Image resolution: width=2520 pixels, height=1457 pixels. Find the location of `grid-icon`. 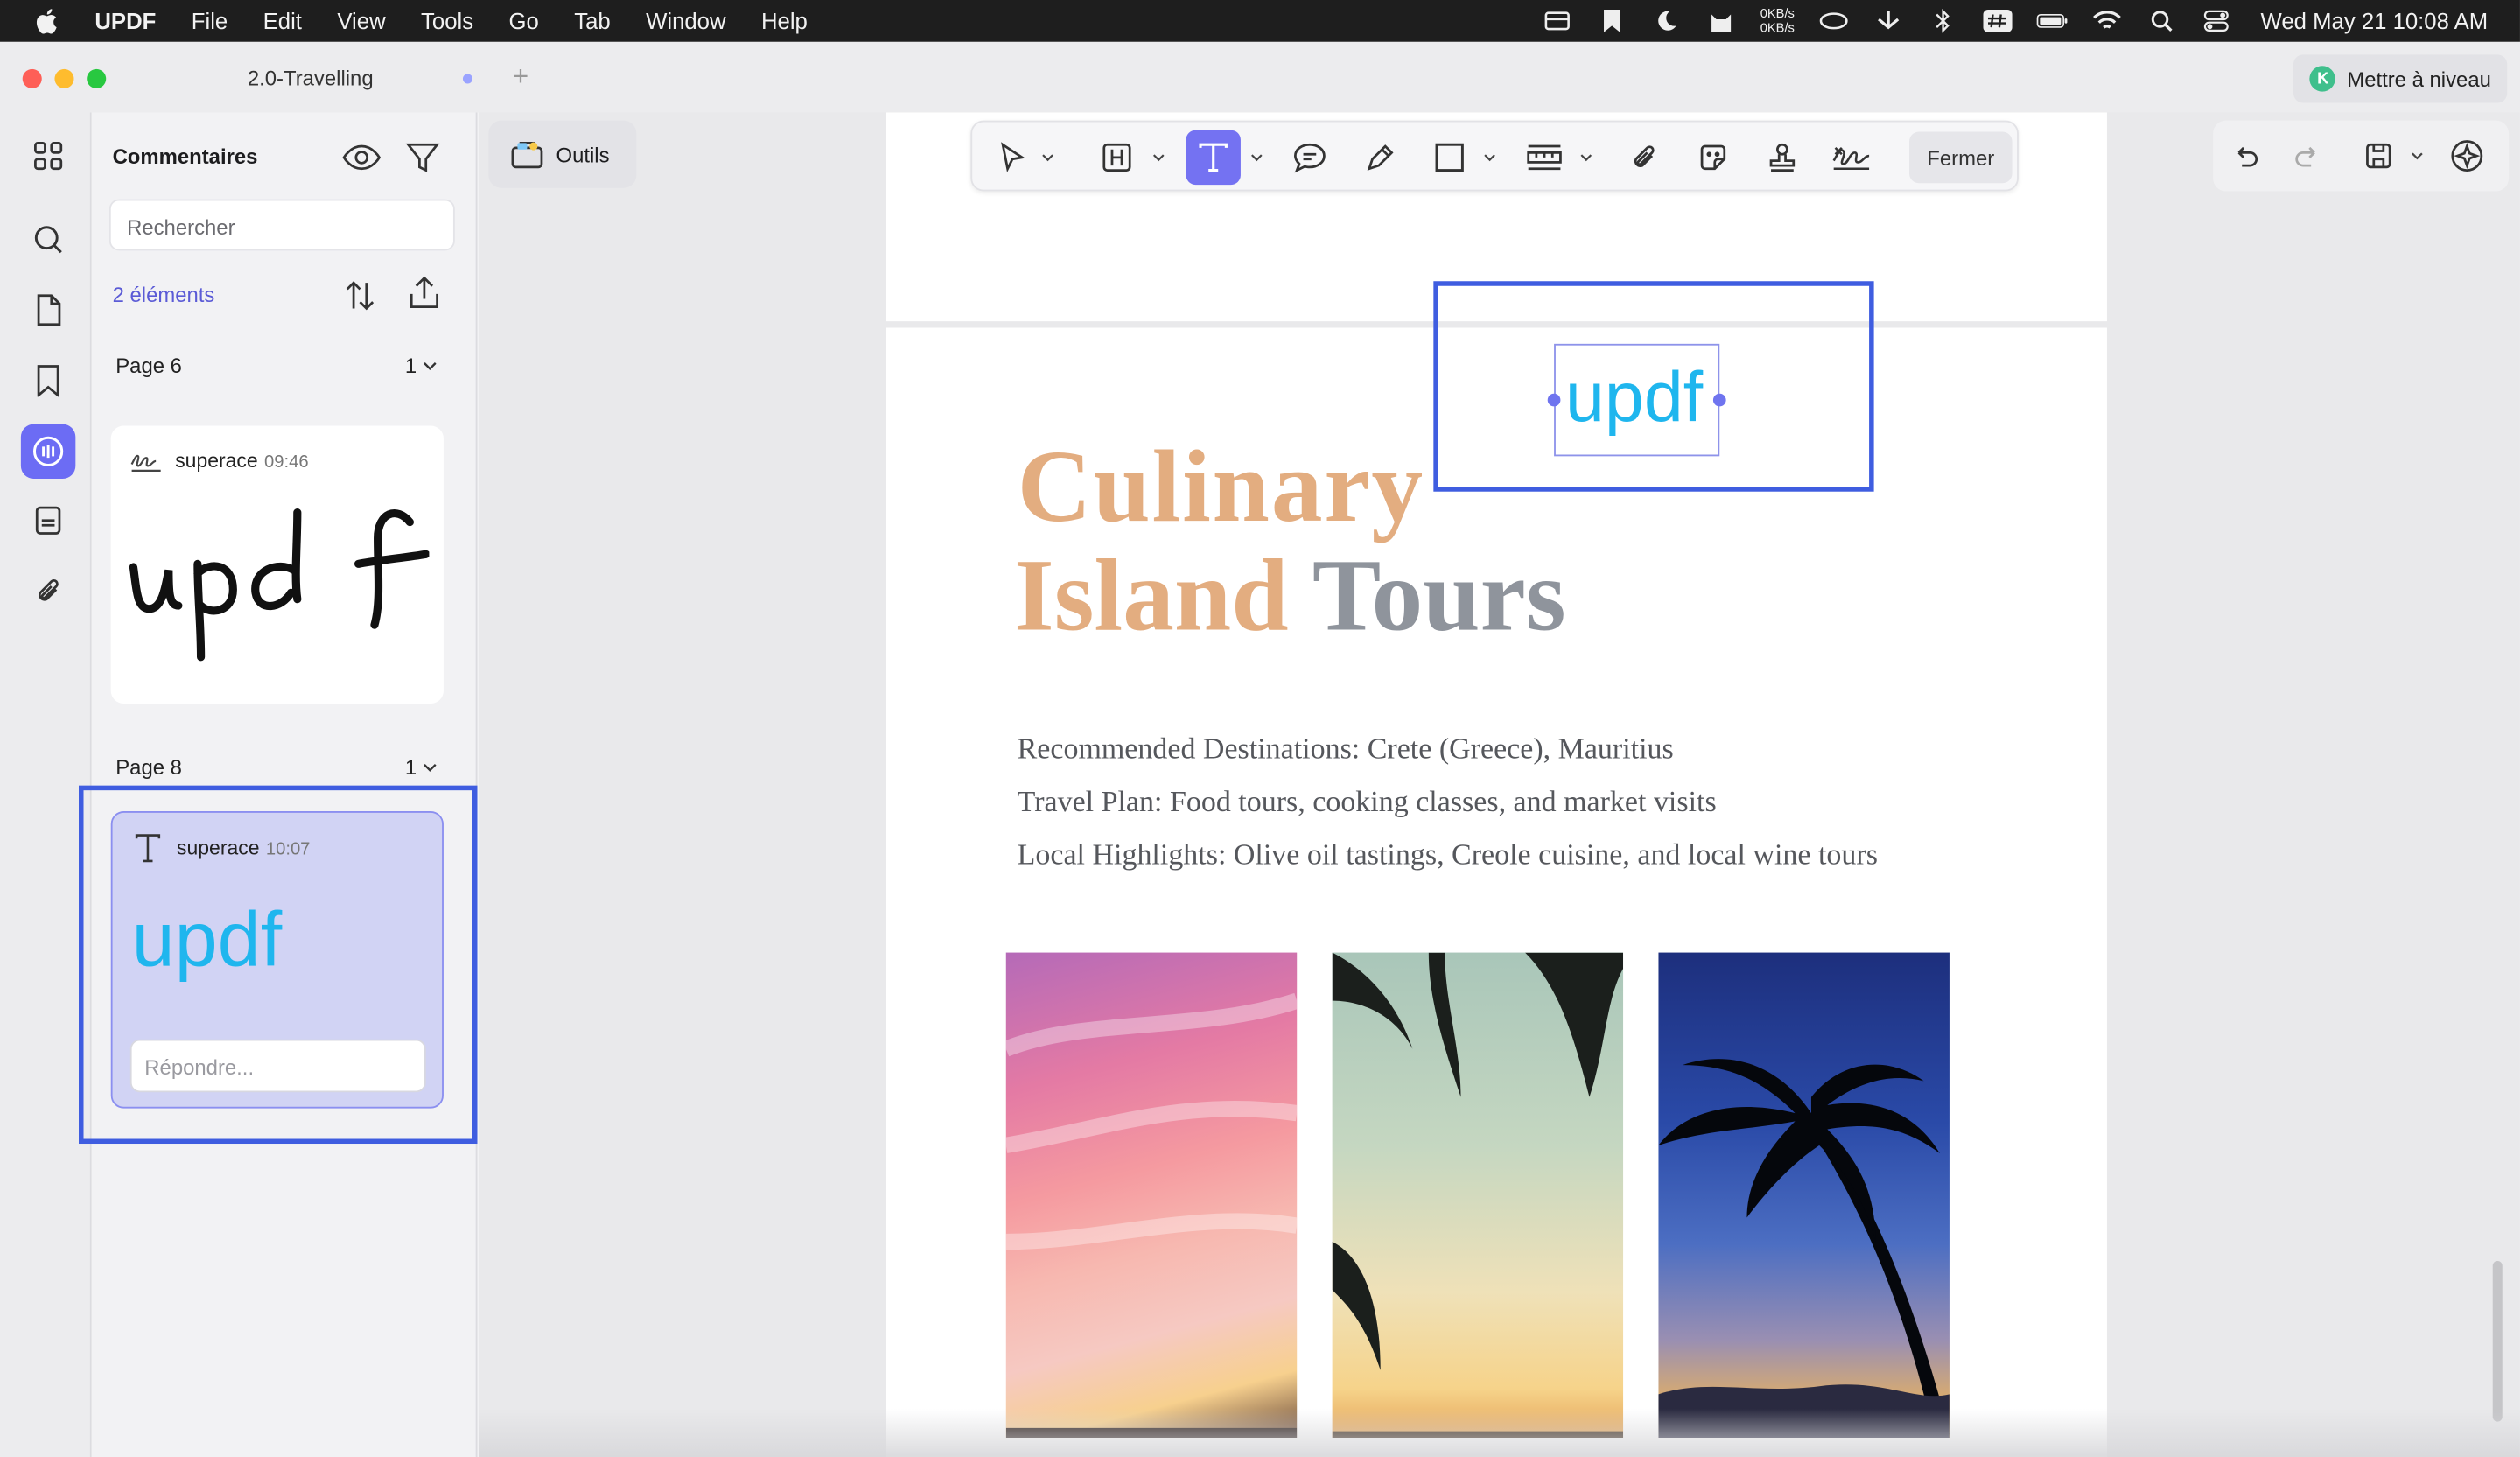

grid-icon is located at coordinates (47, 155).